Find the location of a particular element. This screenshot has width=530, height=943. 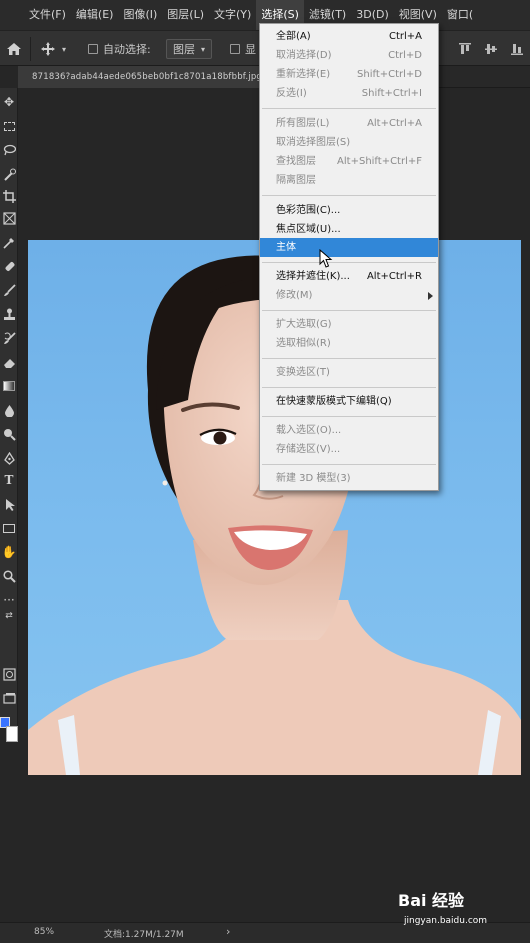

type-tool-icon: T is located at coordinates (9, 480).